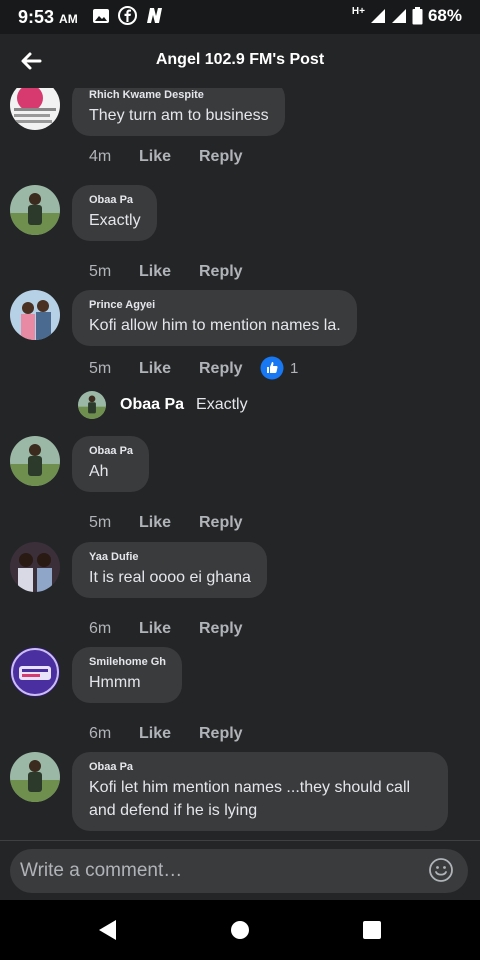 Image resolution: width=480 pixels, height=960 pixels. I want to click on system-nav-bar, so click(240, 930).